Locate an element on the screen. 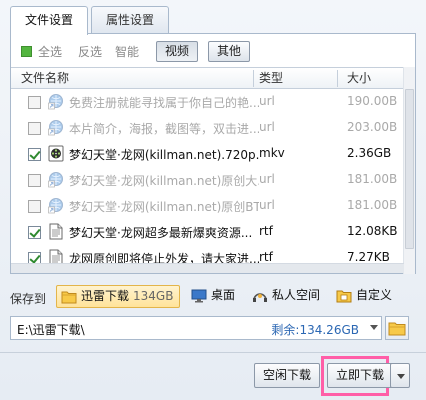 The height and width of the screenshot is (400, 426). desktop-location-button: 桌面 is located at coordinates (214, 296).